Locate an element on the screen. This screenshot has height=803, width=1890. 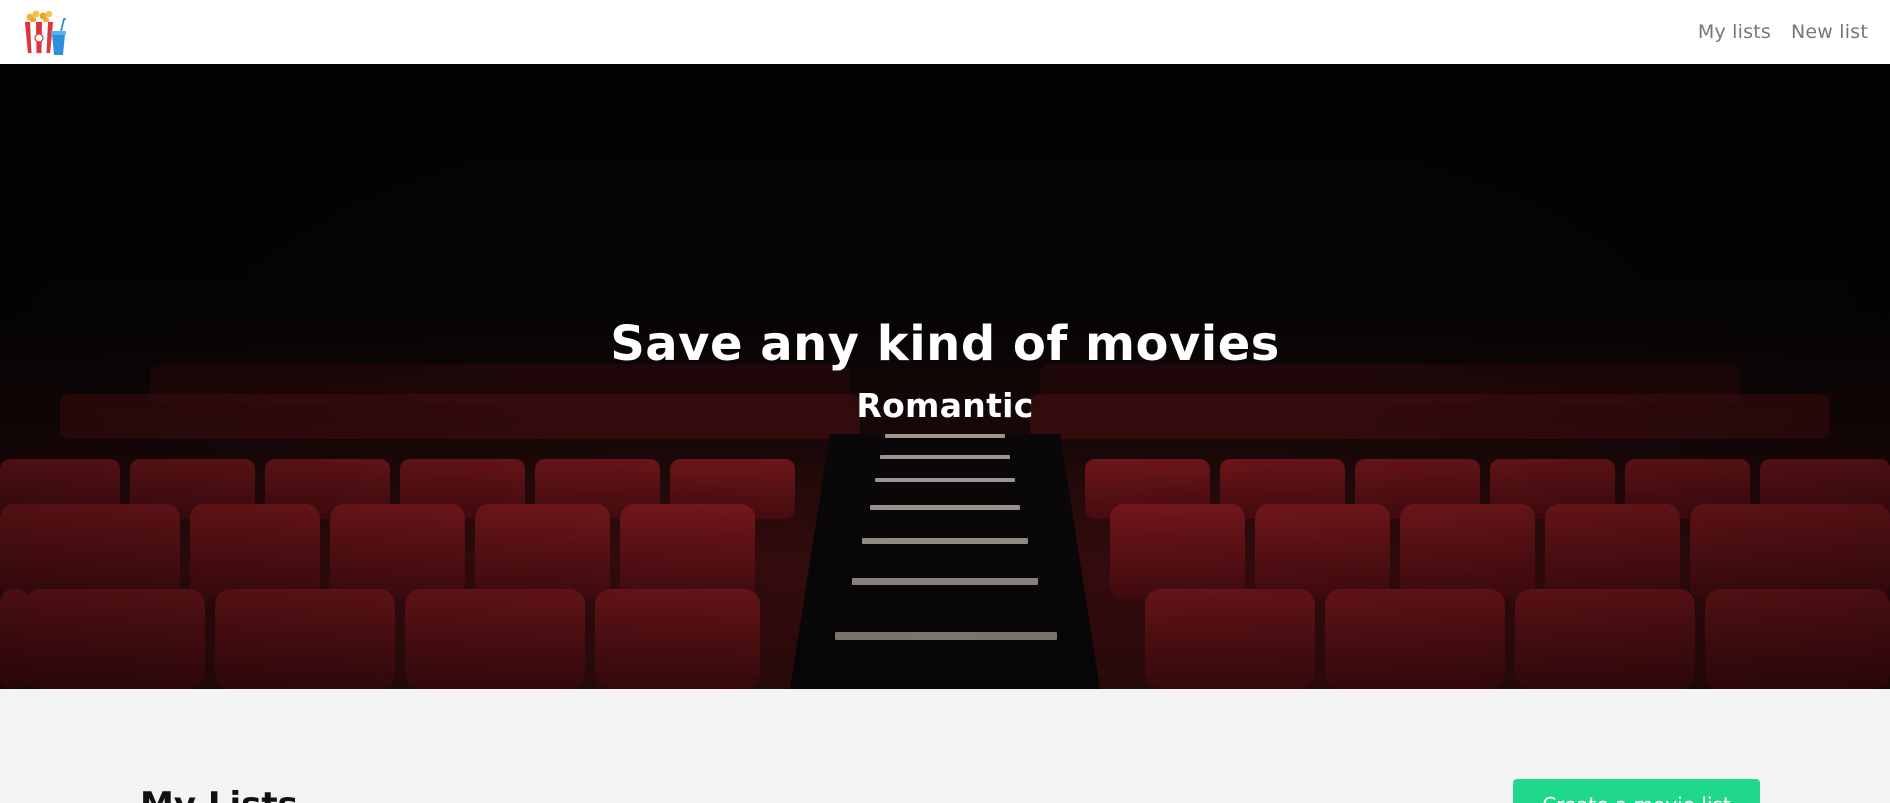
create-movie-list-button: Create a movie list is located at coordinates (1636, 791).